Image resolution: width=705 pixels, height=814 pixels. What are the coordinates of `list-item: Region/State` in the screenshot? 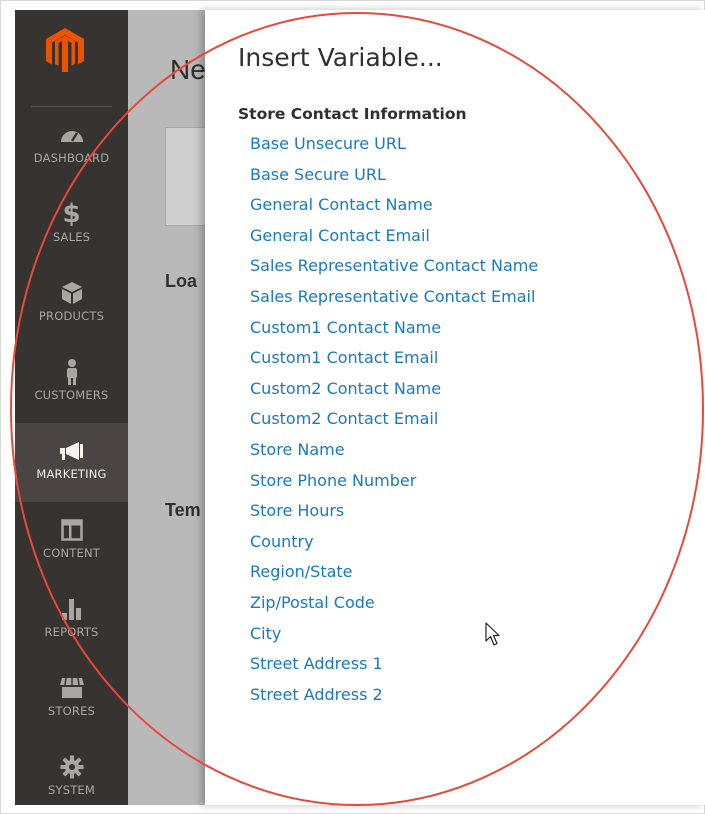 It's located at (394, 577).